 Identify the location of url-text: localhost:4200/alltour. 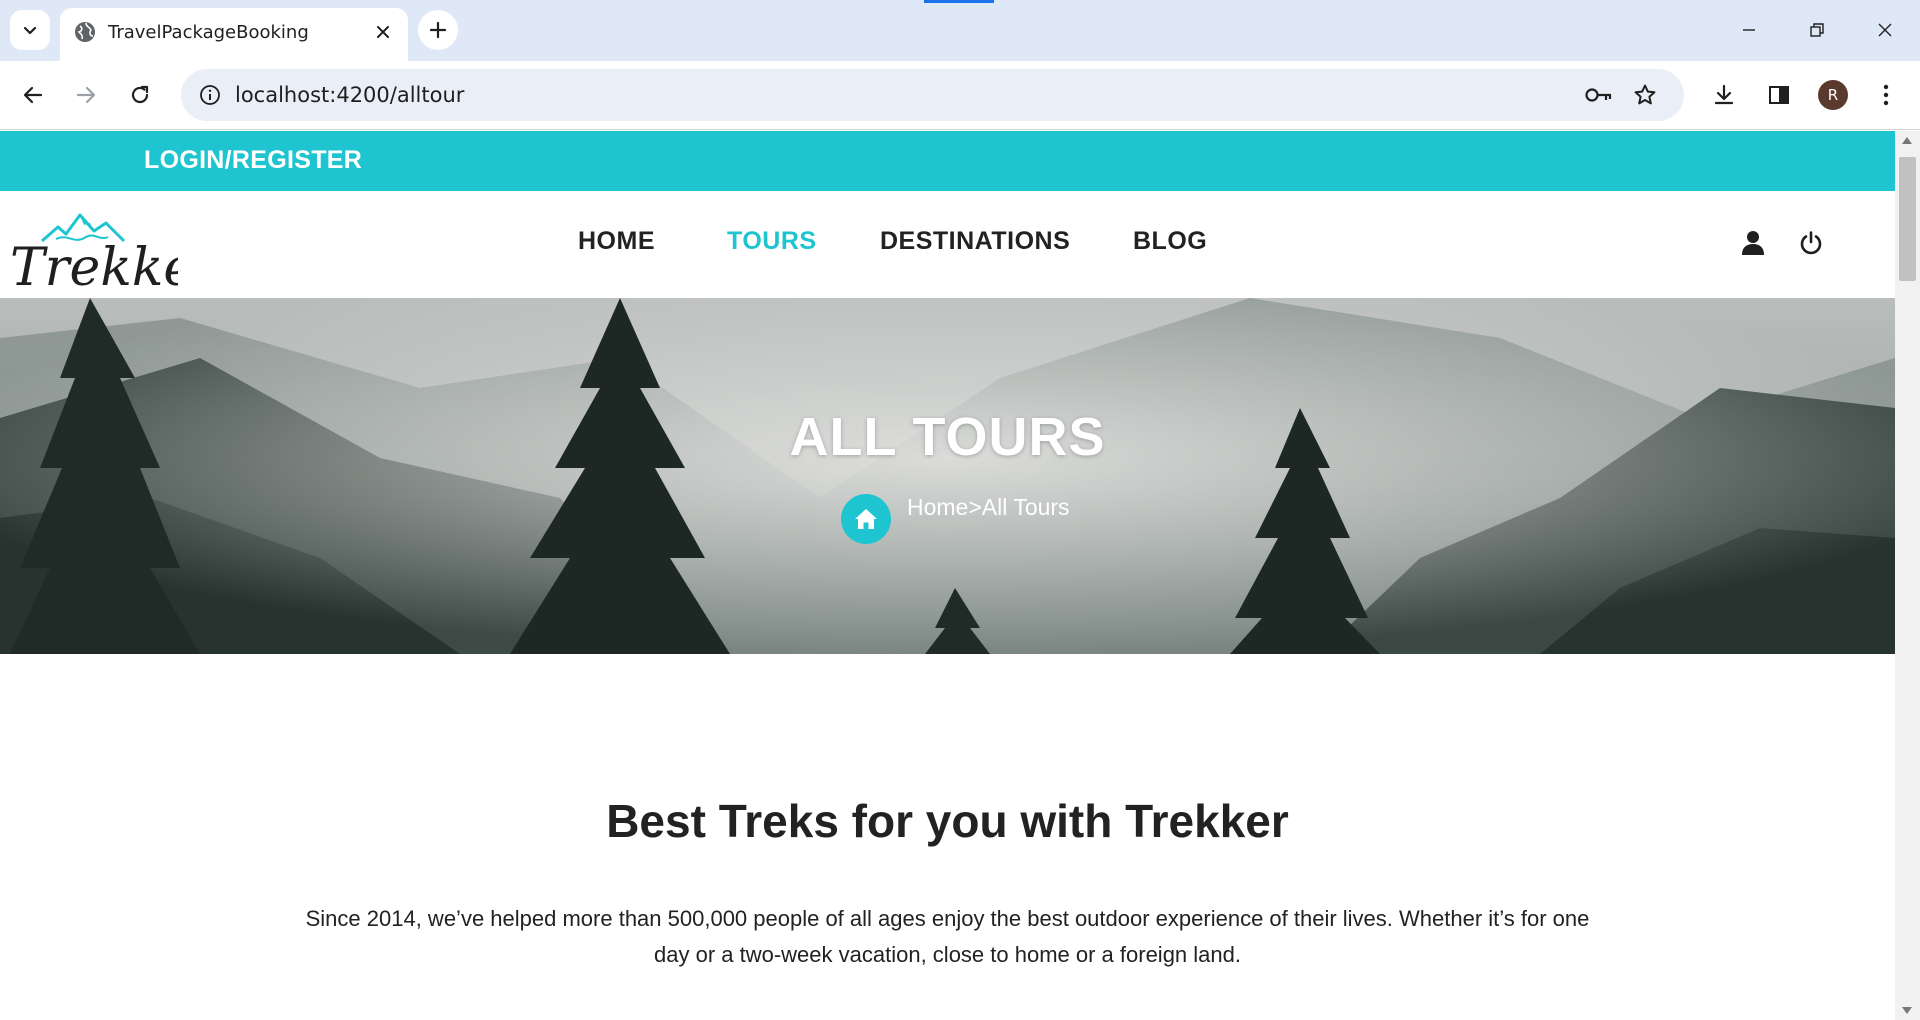
(349, 95).